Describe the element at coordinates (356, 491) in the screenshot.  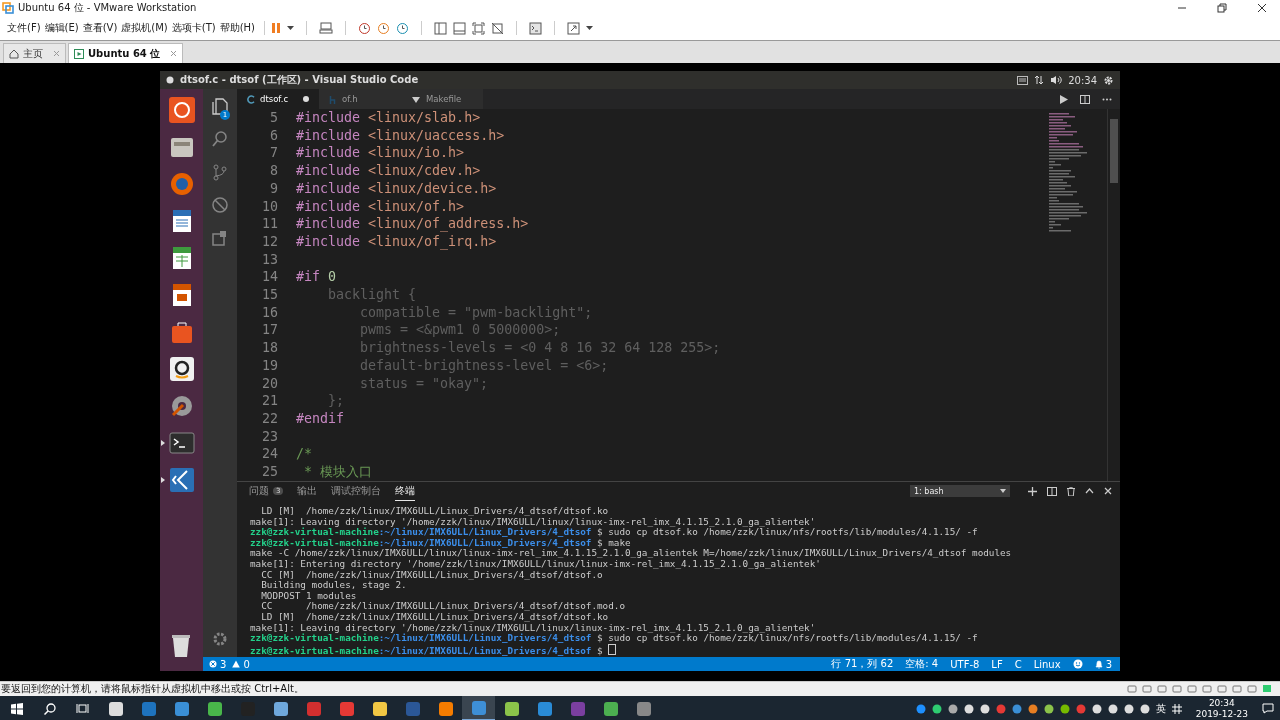
I see `panel-tab: 调试控制台` at that location.